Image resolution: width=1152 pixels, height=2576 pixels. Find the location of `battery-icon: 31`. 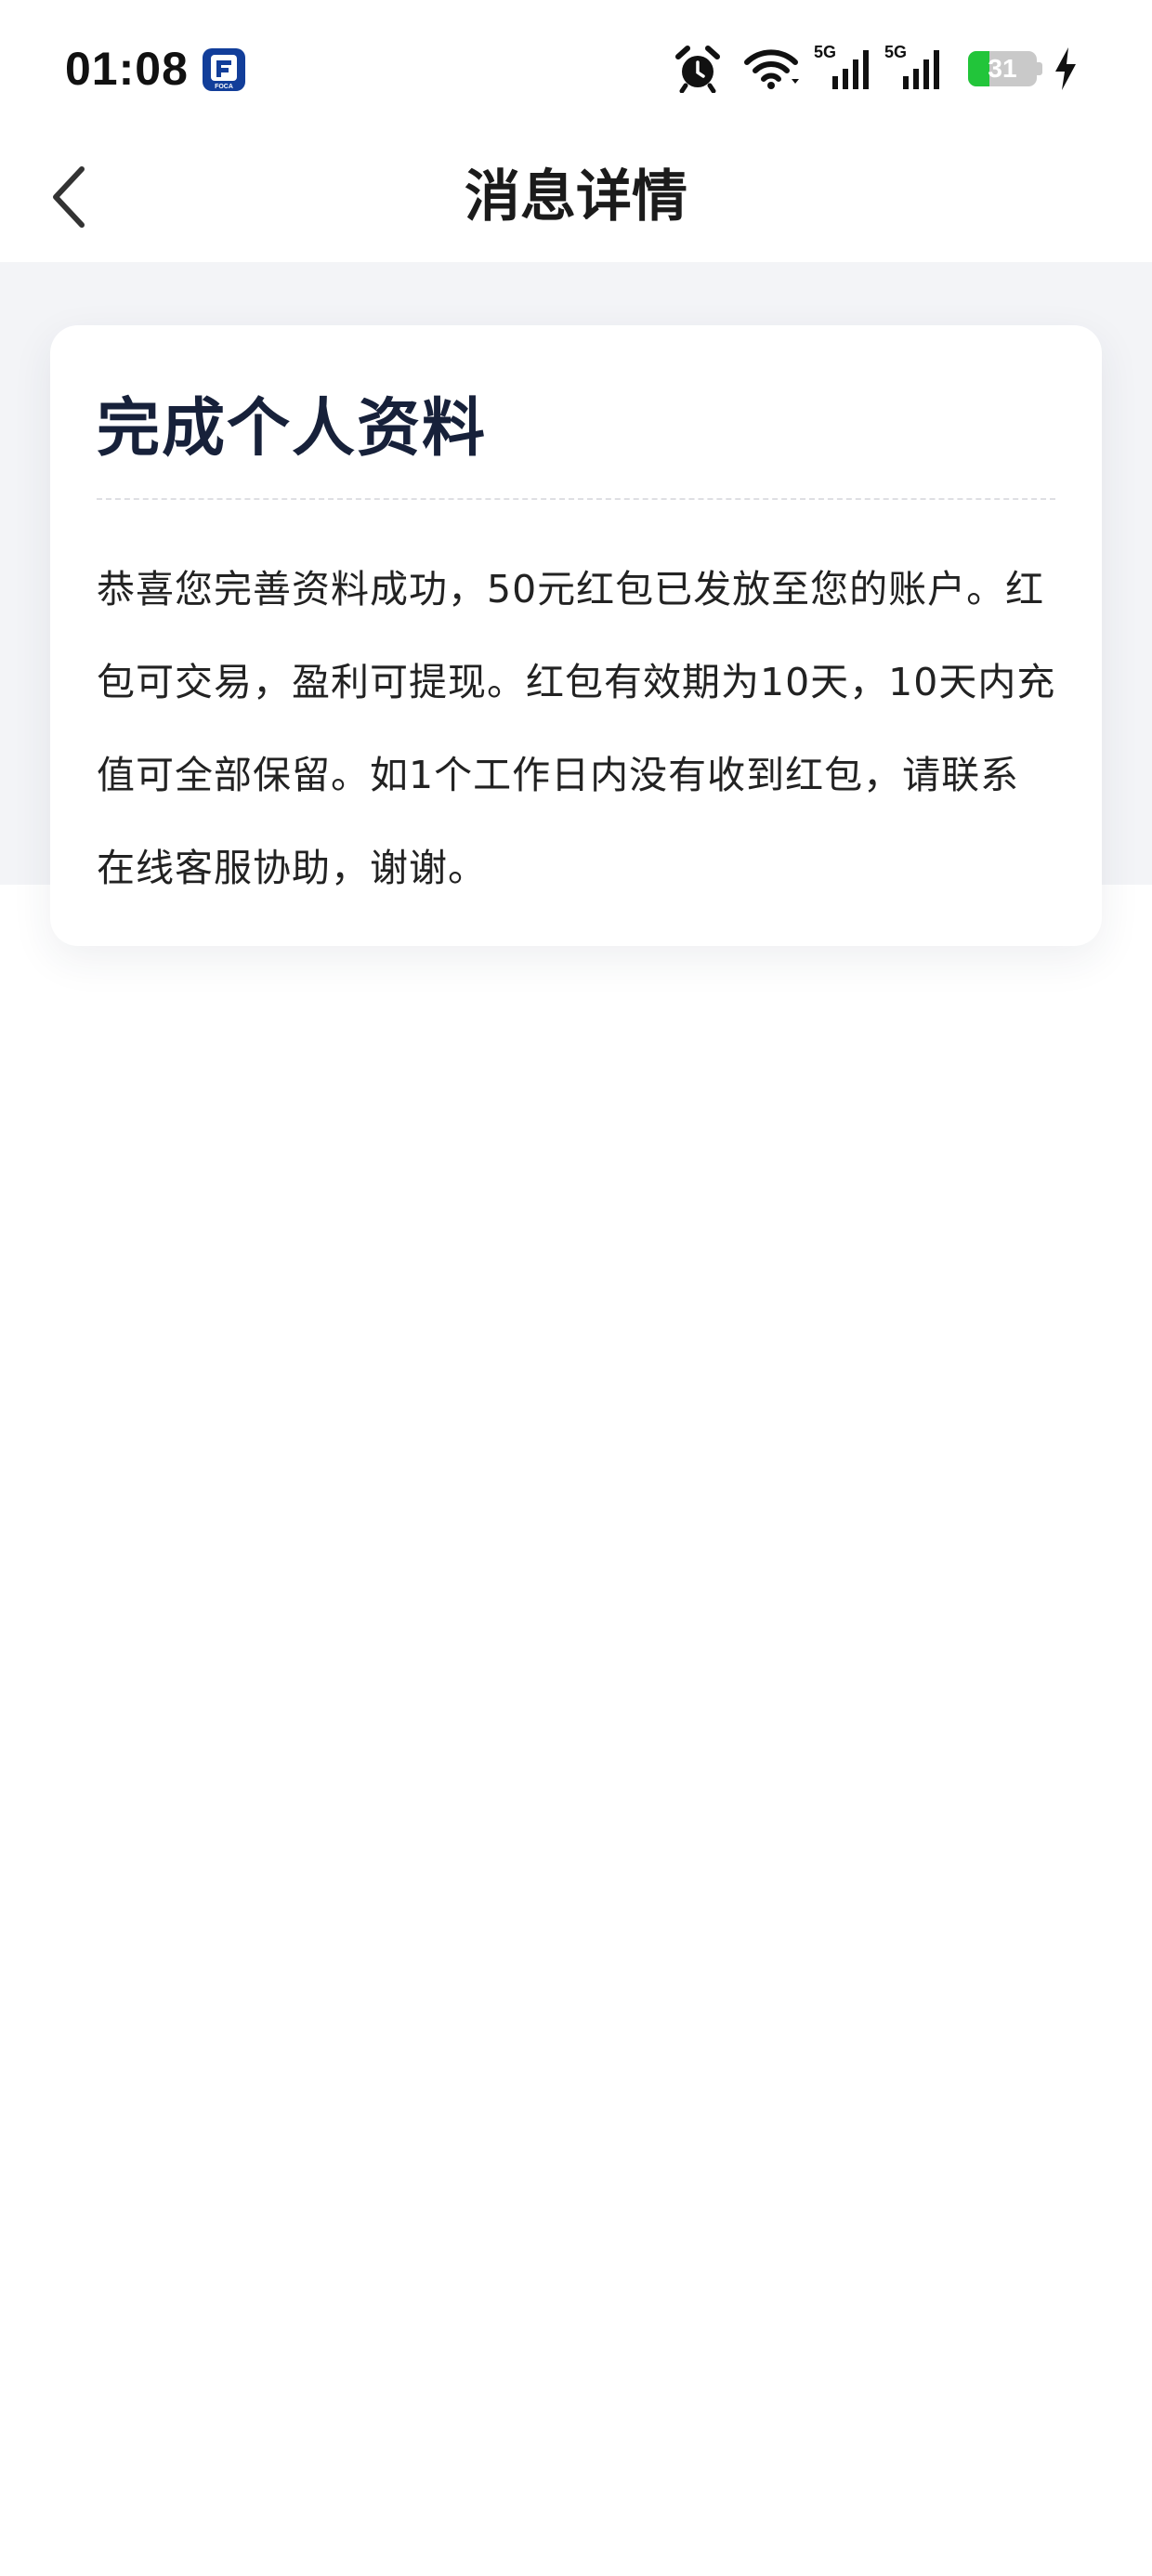

battery-icon: 31 is located at coordinates (1002, 68).